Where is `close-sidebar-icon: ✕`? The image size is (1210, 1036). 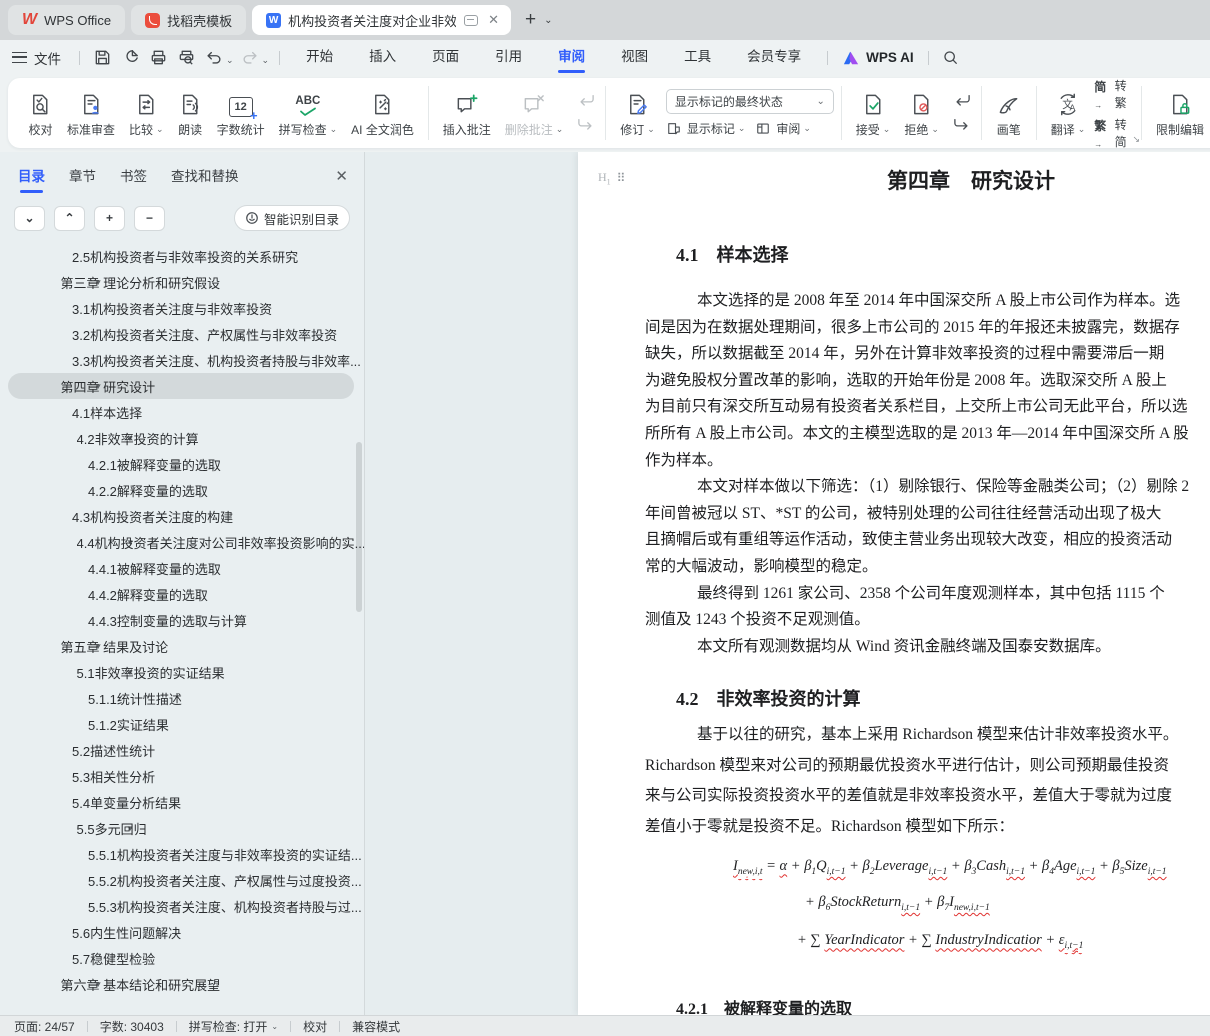 close-sidebar-icon: ✕ is located at coordinates (341, 179).